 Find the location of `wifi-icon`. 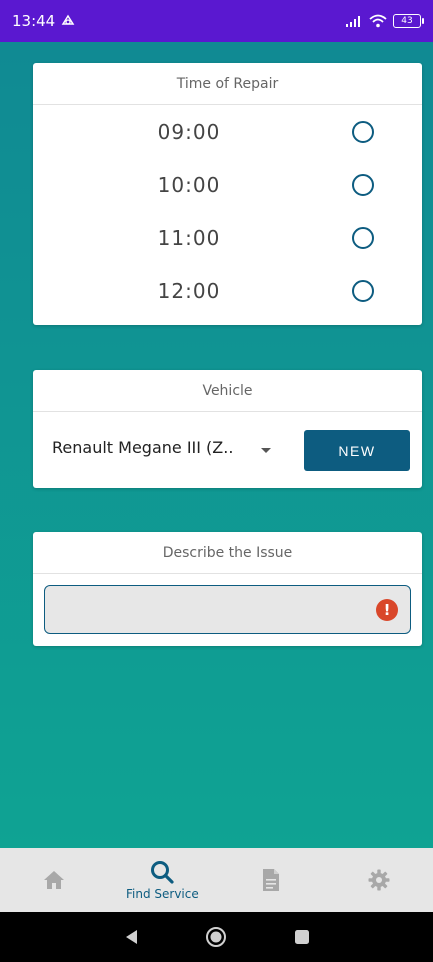

wifi-icon is located at coordinates (378, 21).